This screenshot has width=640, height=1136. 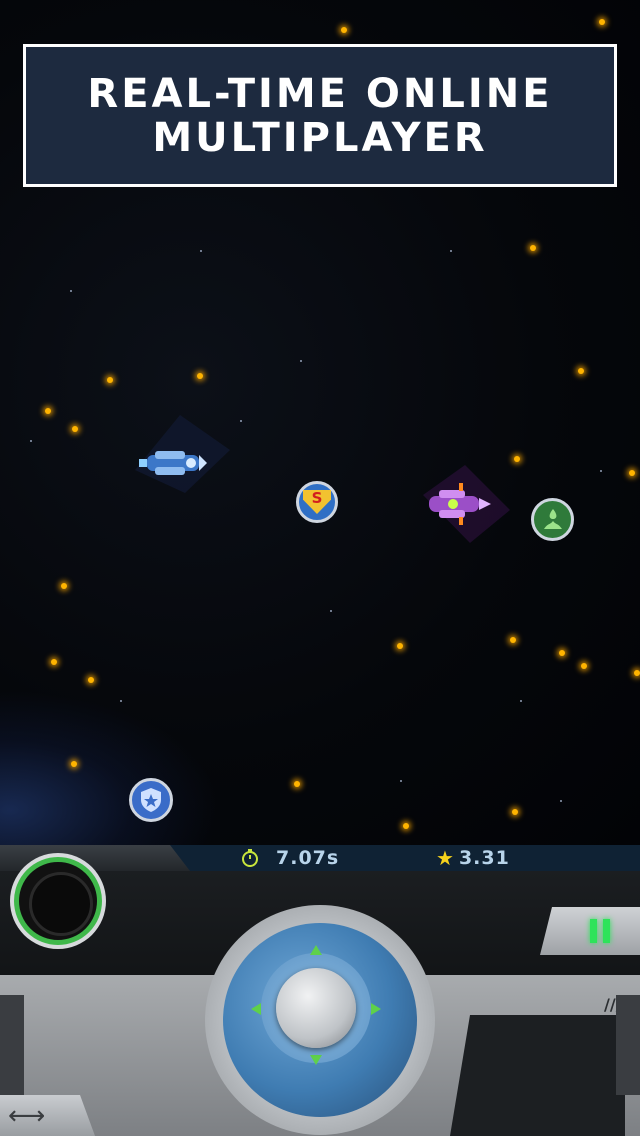 What do you see at coordinates (537, 1075) in the screenshot?
I see `lower-right-panel` at bounding box center [537, 1075].